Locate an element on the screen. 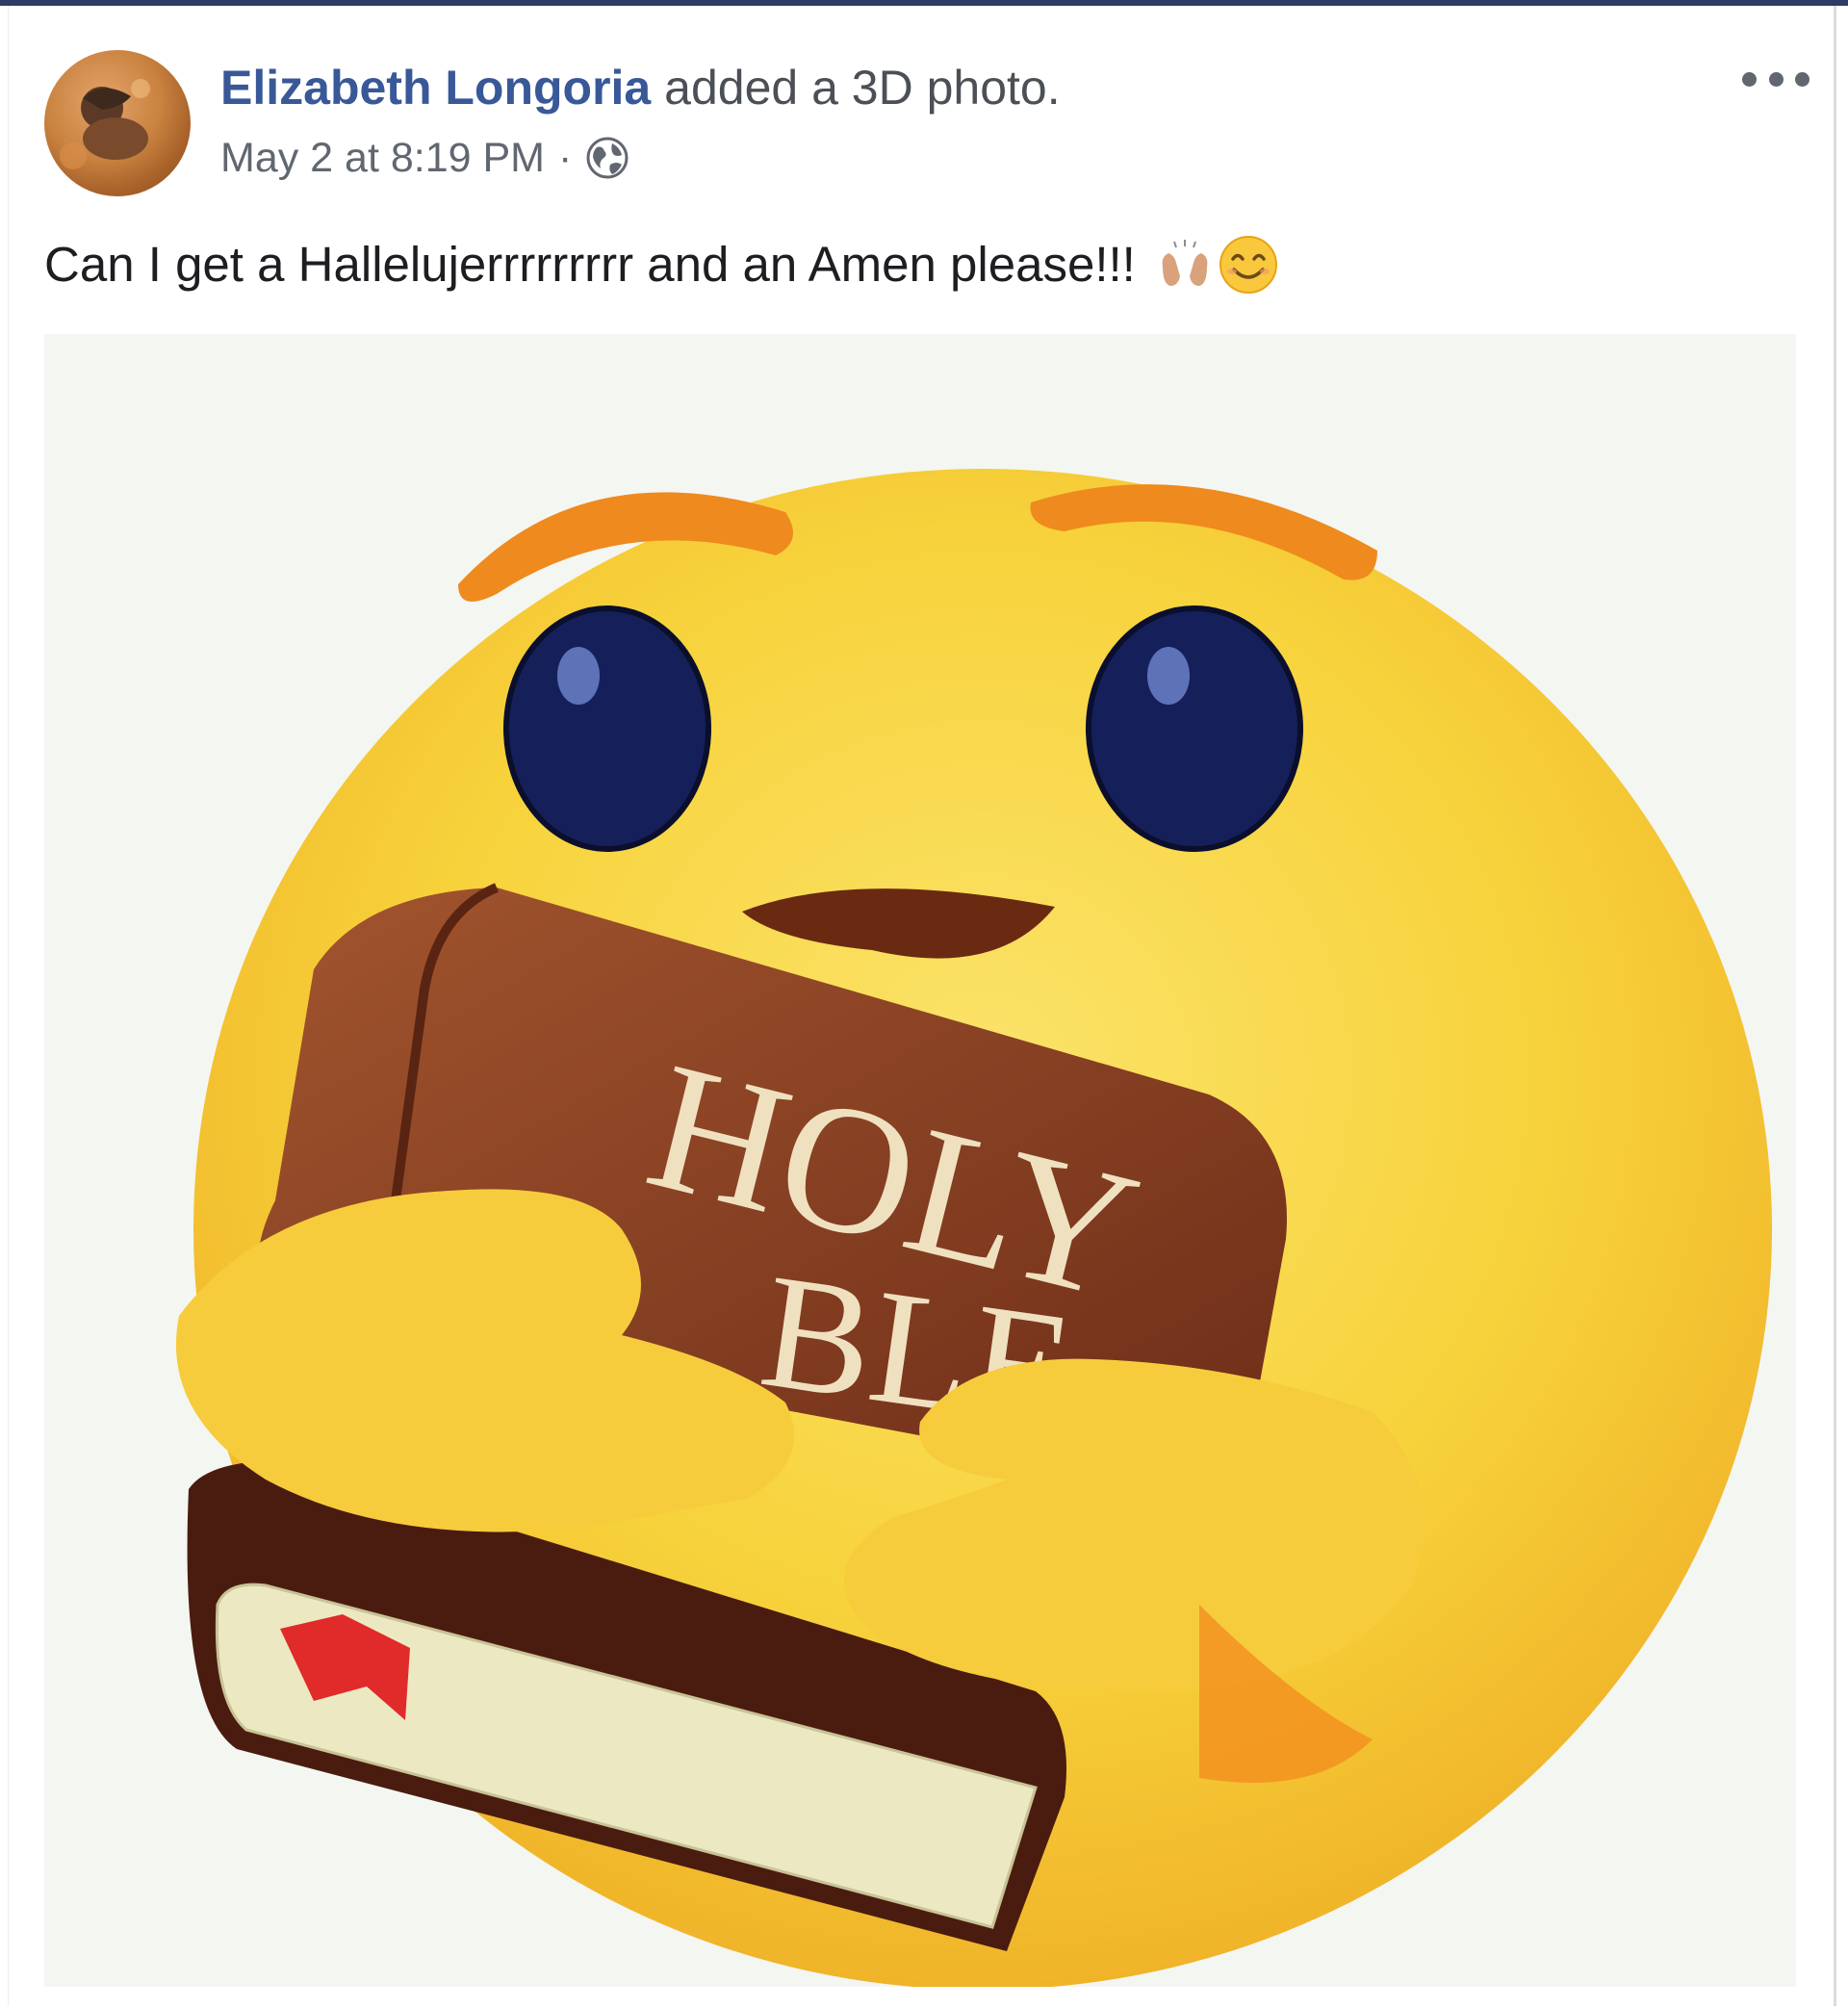 The height and width of the screenshot is (2008, 1848). raising-hands-emoji is located at coordinates (1185, 263).